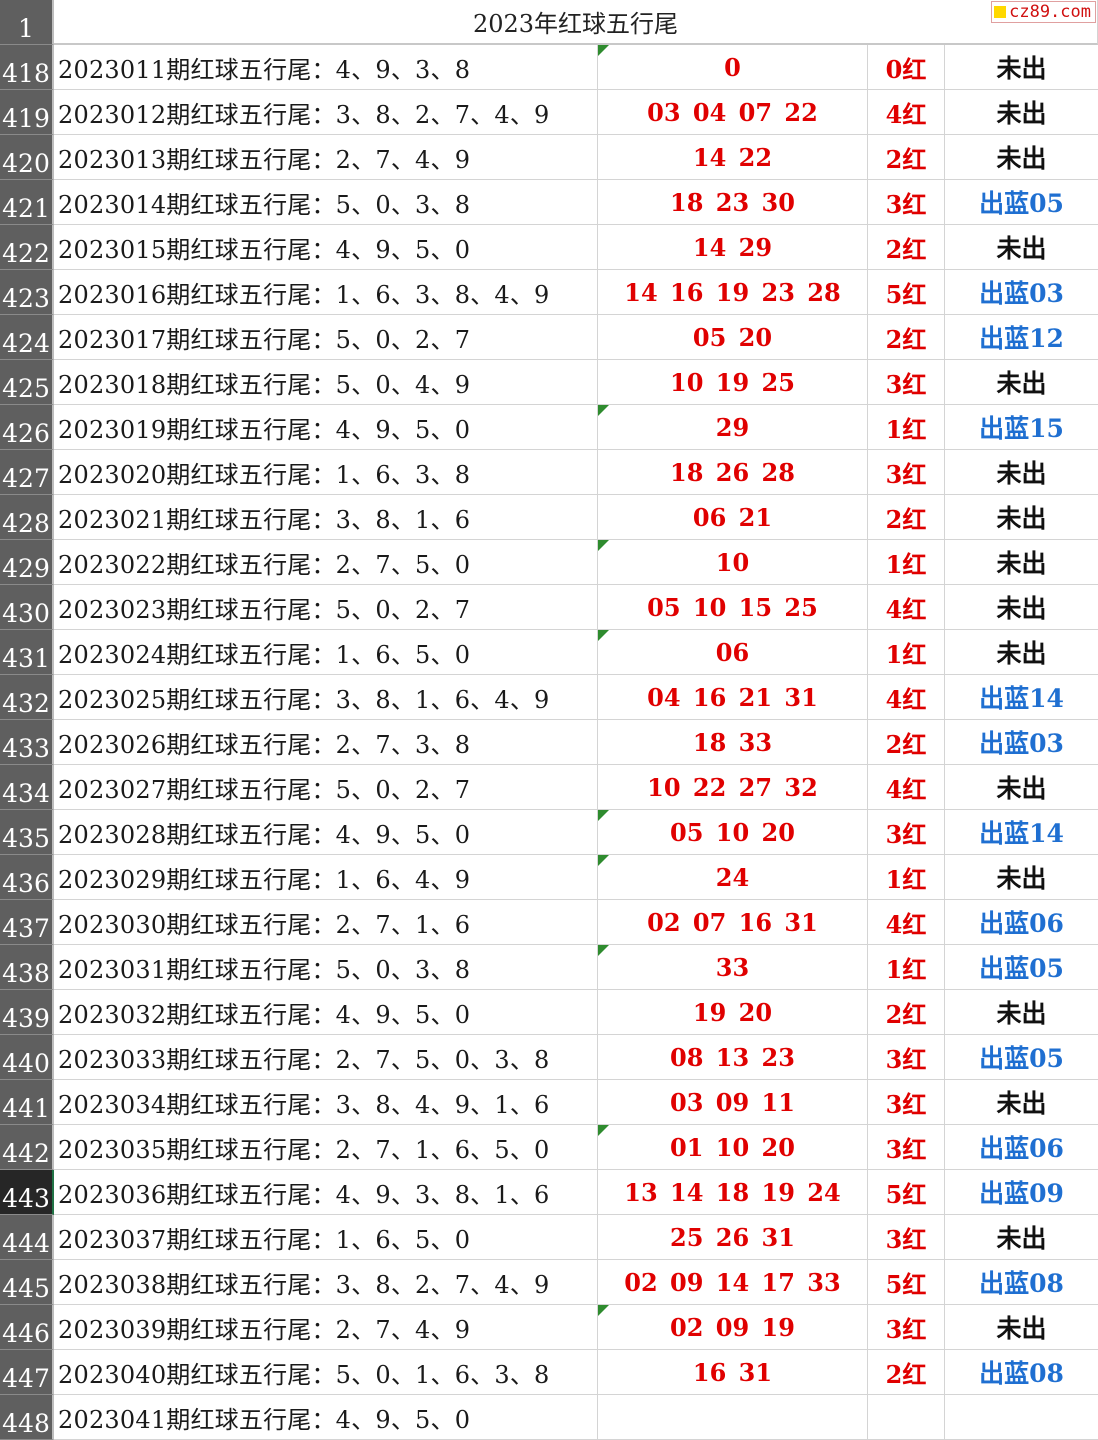 The image size is (1098, 1440). What do you see at coordinates (326, 337) in the screenshot?
I see `desc-cell: 2023017期红球五行尾：5、0、2、7` at bounding box center [326, 337].